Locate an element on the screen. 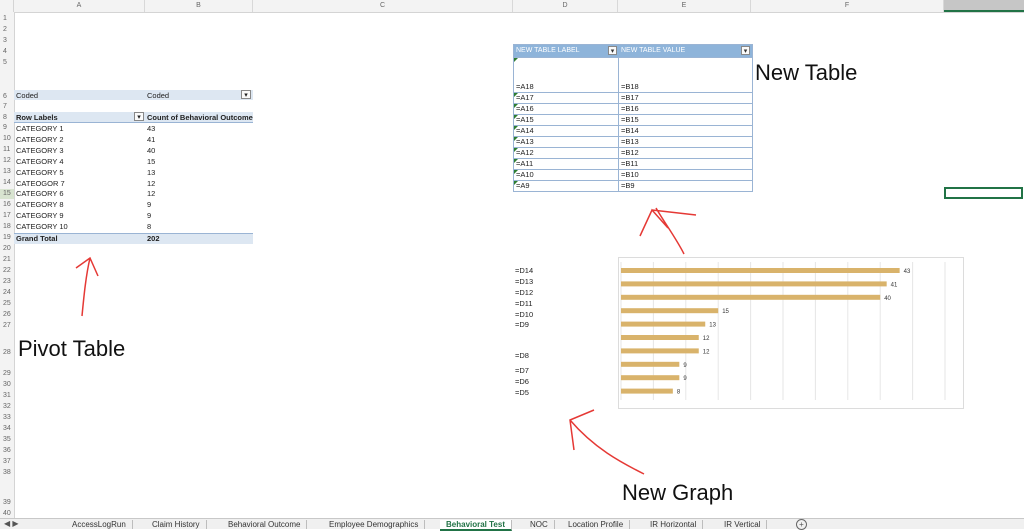 This screenshot has height=531, width=1024. add-sheet-icon: + is located at coordinates (801, 524).